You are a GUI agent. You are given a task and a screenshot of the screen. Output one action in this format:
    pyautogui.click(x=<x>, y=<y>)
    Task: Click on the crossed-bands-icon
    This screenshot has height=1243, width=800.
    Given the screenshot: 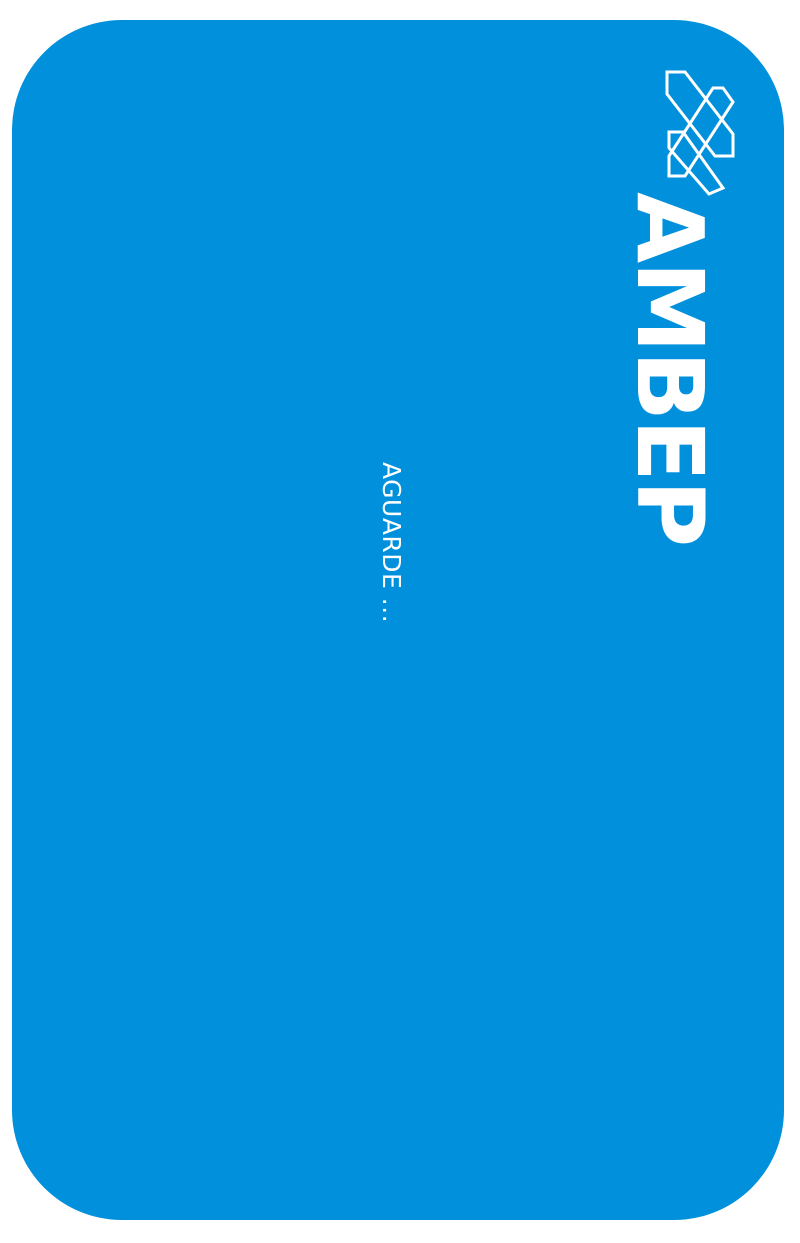 What is the action you would take?
    pyautogui.click(x=700, y=133)
    